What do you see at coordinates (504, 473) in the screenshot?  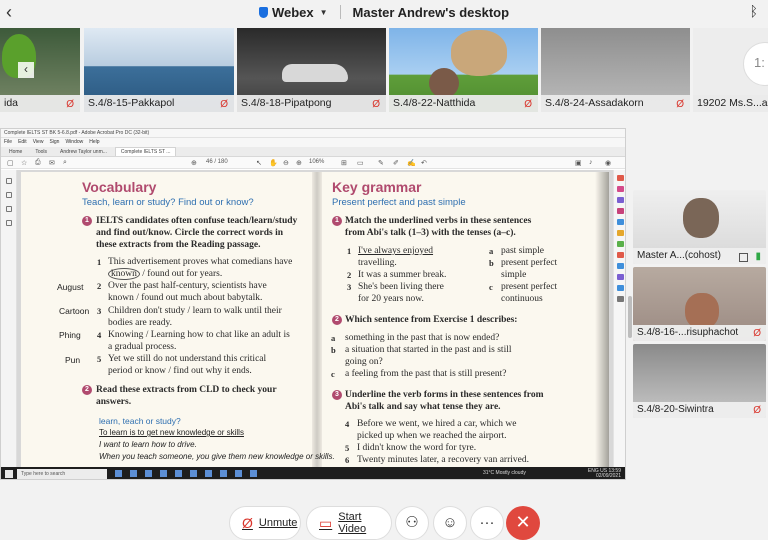 I see `weather-widget: 31°C Mostly cloudy` at bounding box center [504, 473].